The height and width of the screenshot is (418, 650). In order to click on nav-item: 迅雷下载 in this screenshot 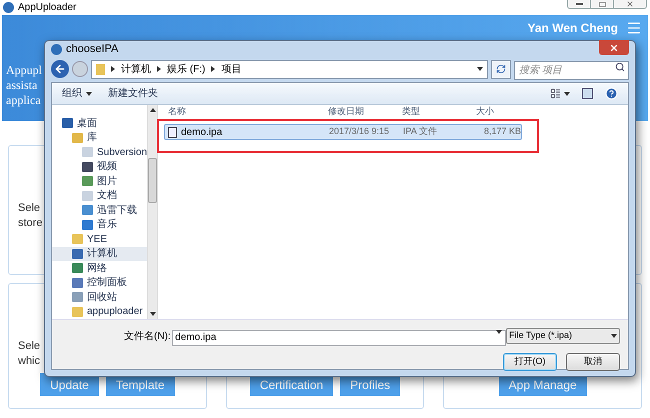, I will do `click(99, 210)`.